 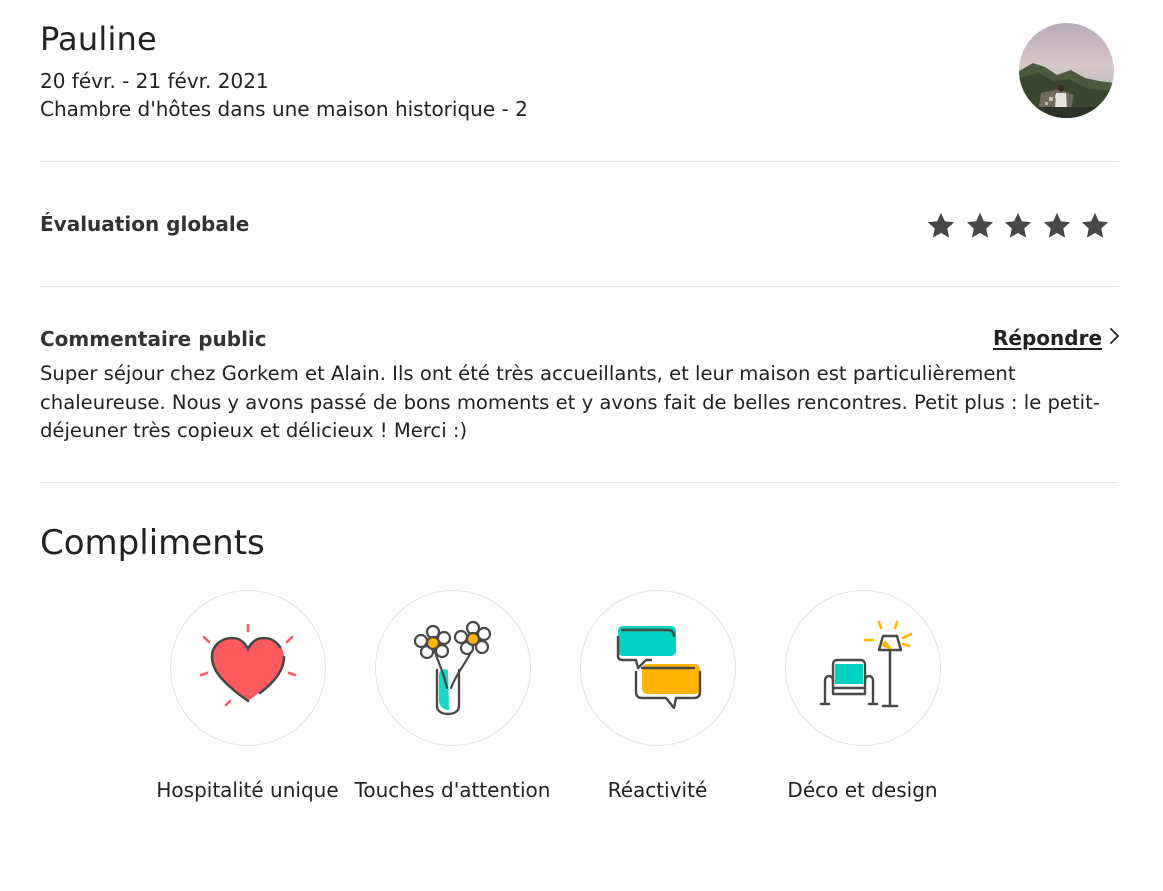 I want to click on compliment-label: Touches d'attention, so click(x=452, y=790).